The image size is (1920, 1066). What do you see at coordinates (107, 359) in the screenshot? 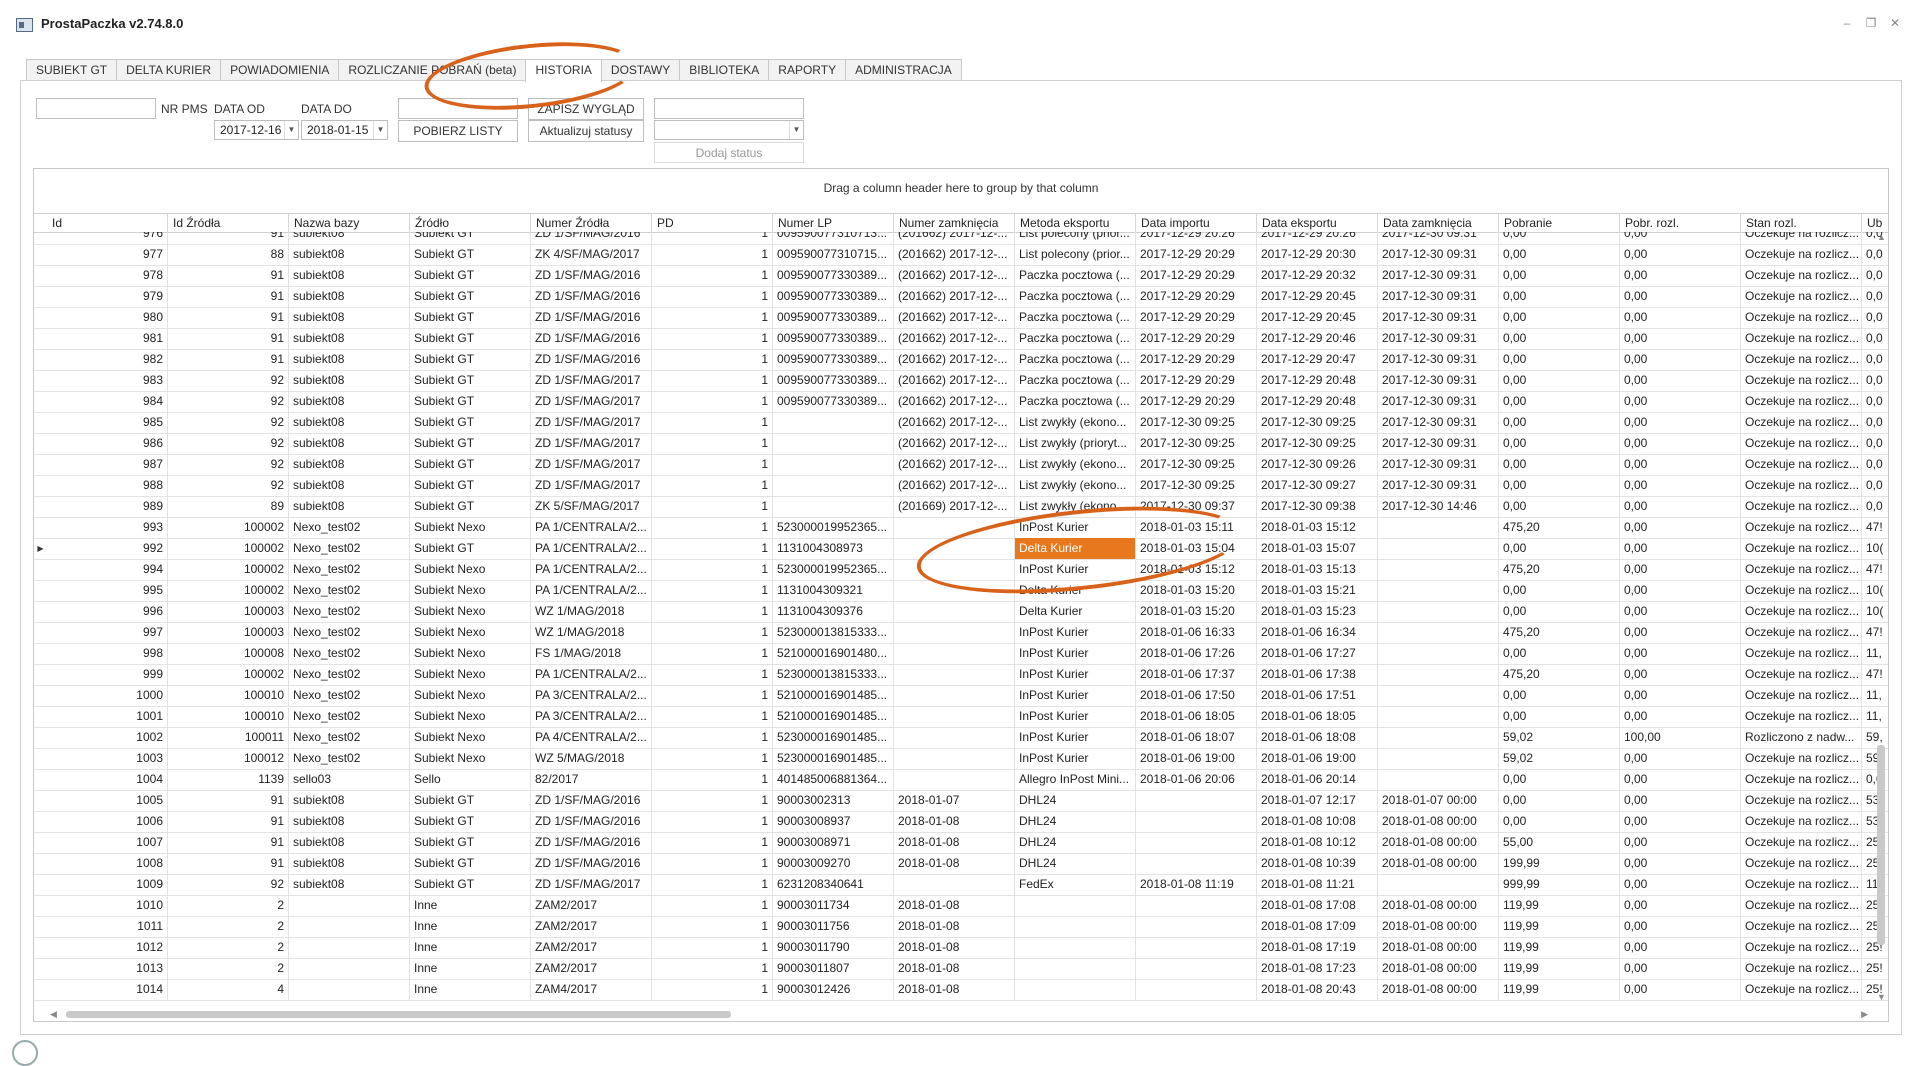
I see `col-id-cell: 982` at bounding box center [107, 359].